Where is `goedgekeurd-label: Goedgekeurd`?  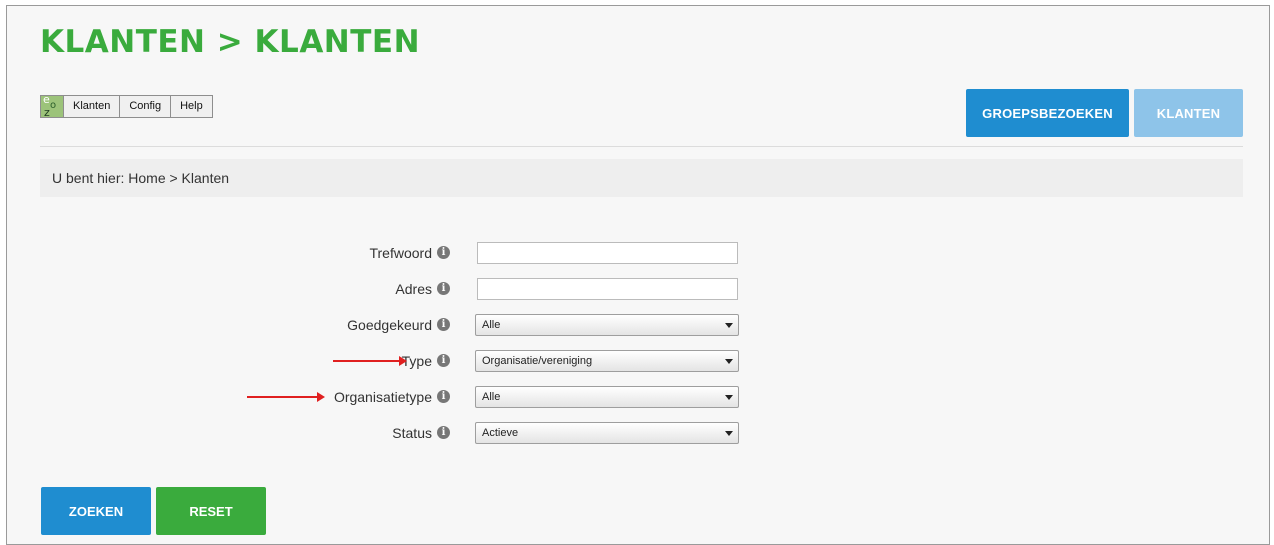 goedgekeurd-label: Goedgekeurd is located at coordinates (389, 325).